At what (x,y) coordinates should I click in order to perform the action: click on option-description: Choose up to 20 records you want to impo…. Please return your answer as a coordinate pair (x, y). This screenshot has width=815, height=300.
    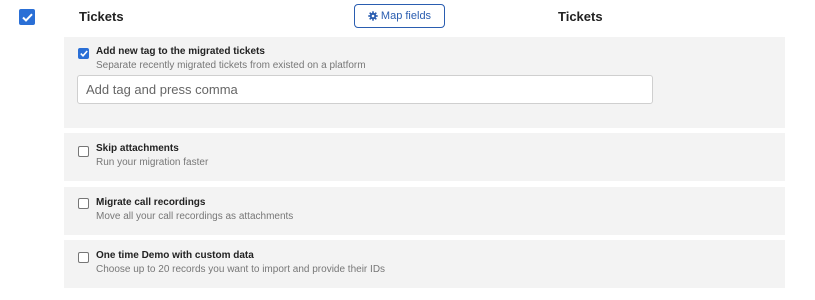
    Looking at the image, I should click on (241, 269).